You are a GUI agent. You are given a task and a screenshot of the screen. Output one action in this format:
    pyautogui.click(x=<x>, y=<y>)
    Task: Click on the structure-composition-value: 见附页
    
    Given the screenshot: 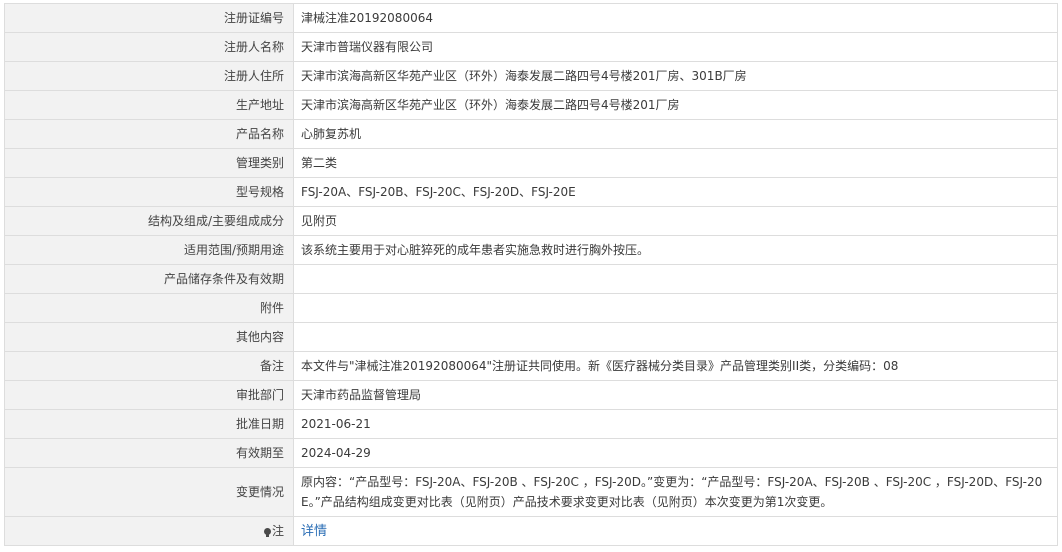 What is the action you would take?
    pyautogui.click(x=675, y=221)
    